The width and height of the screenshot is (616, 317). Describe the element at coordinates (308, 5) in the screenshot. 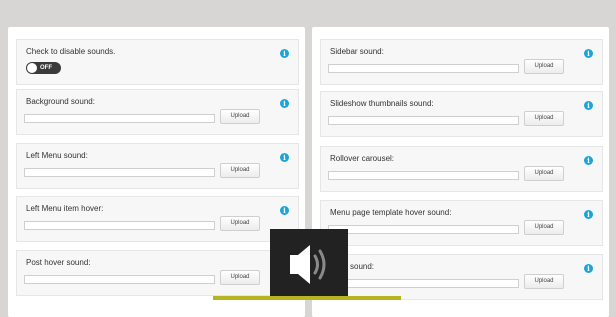

I see `top-strip` at that location.